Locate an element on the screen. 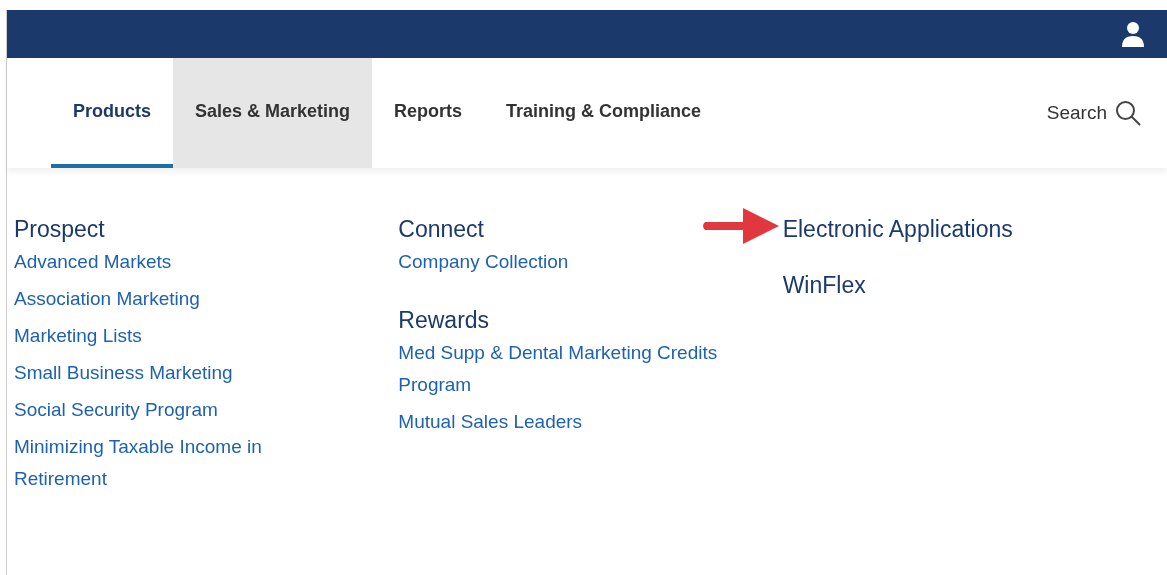  menu-link: Social Security Program is located at coordinates (116, 410).